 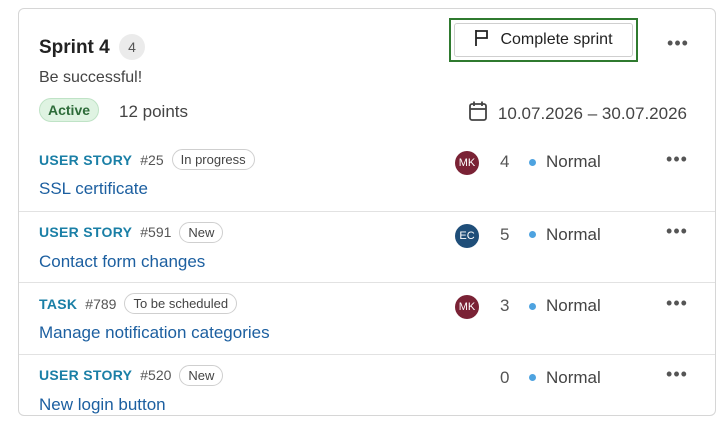 I want to click on complete-sprint-button-inner: Complete sprint, so click(x=543, y=40).